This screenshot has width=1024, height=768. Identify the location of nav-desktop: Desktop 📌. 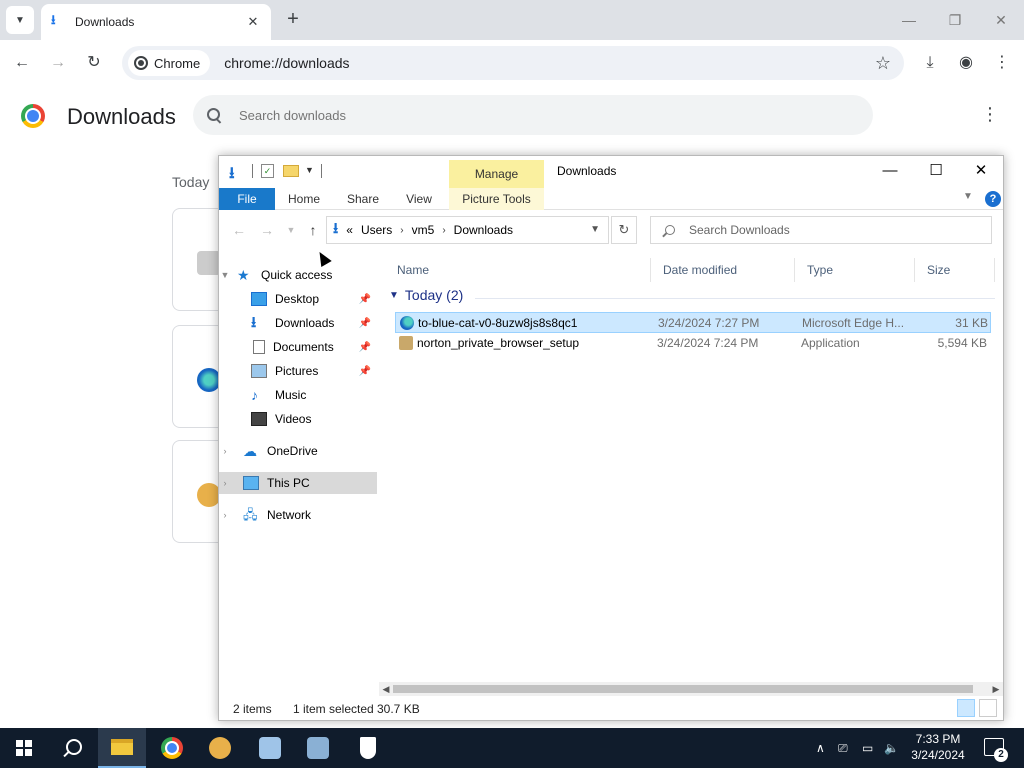
(298, 299).